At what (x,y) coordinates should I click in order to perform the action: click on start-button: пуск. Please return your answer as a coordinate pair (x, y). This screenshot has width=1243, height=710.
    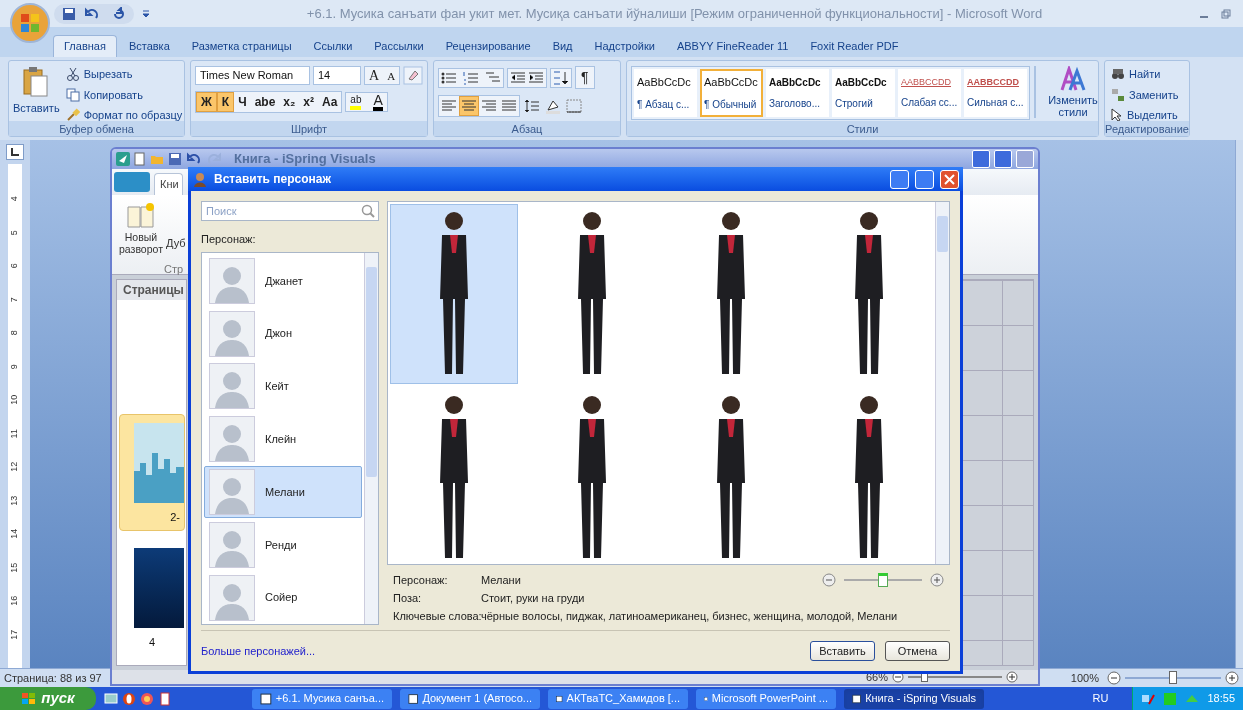
    Looking at the image, I should click on (48, 698).